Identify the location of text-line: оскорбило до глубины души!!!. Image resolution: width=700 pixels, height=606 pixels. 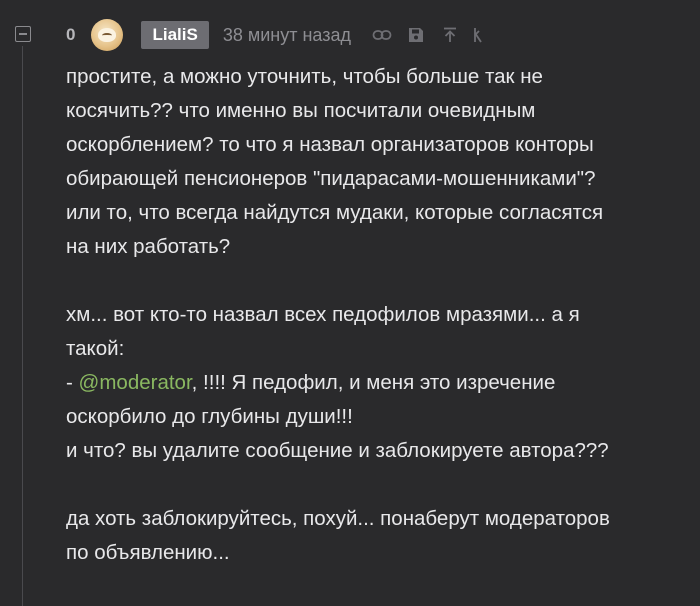
(209, 416).